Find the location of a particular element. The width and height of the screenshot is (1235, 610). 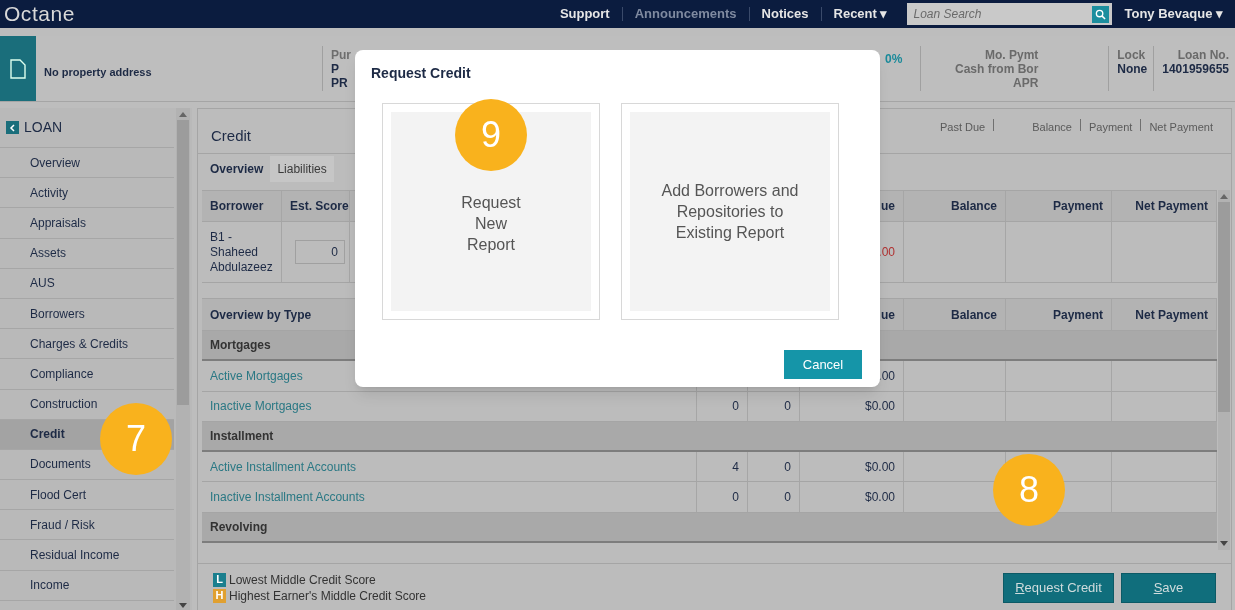

sidebar-item: Appraisals is located at coordinates (87, 223).